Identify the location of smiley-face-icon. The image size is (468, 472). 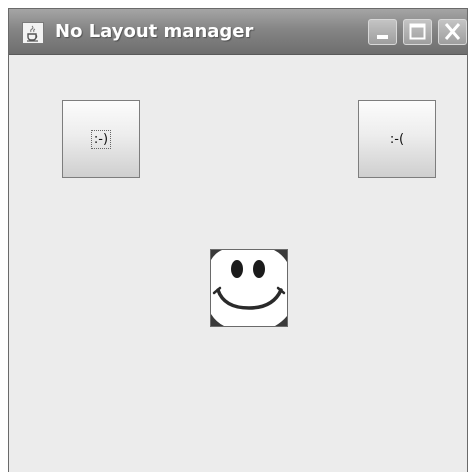
(249, 288).